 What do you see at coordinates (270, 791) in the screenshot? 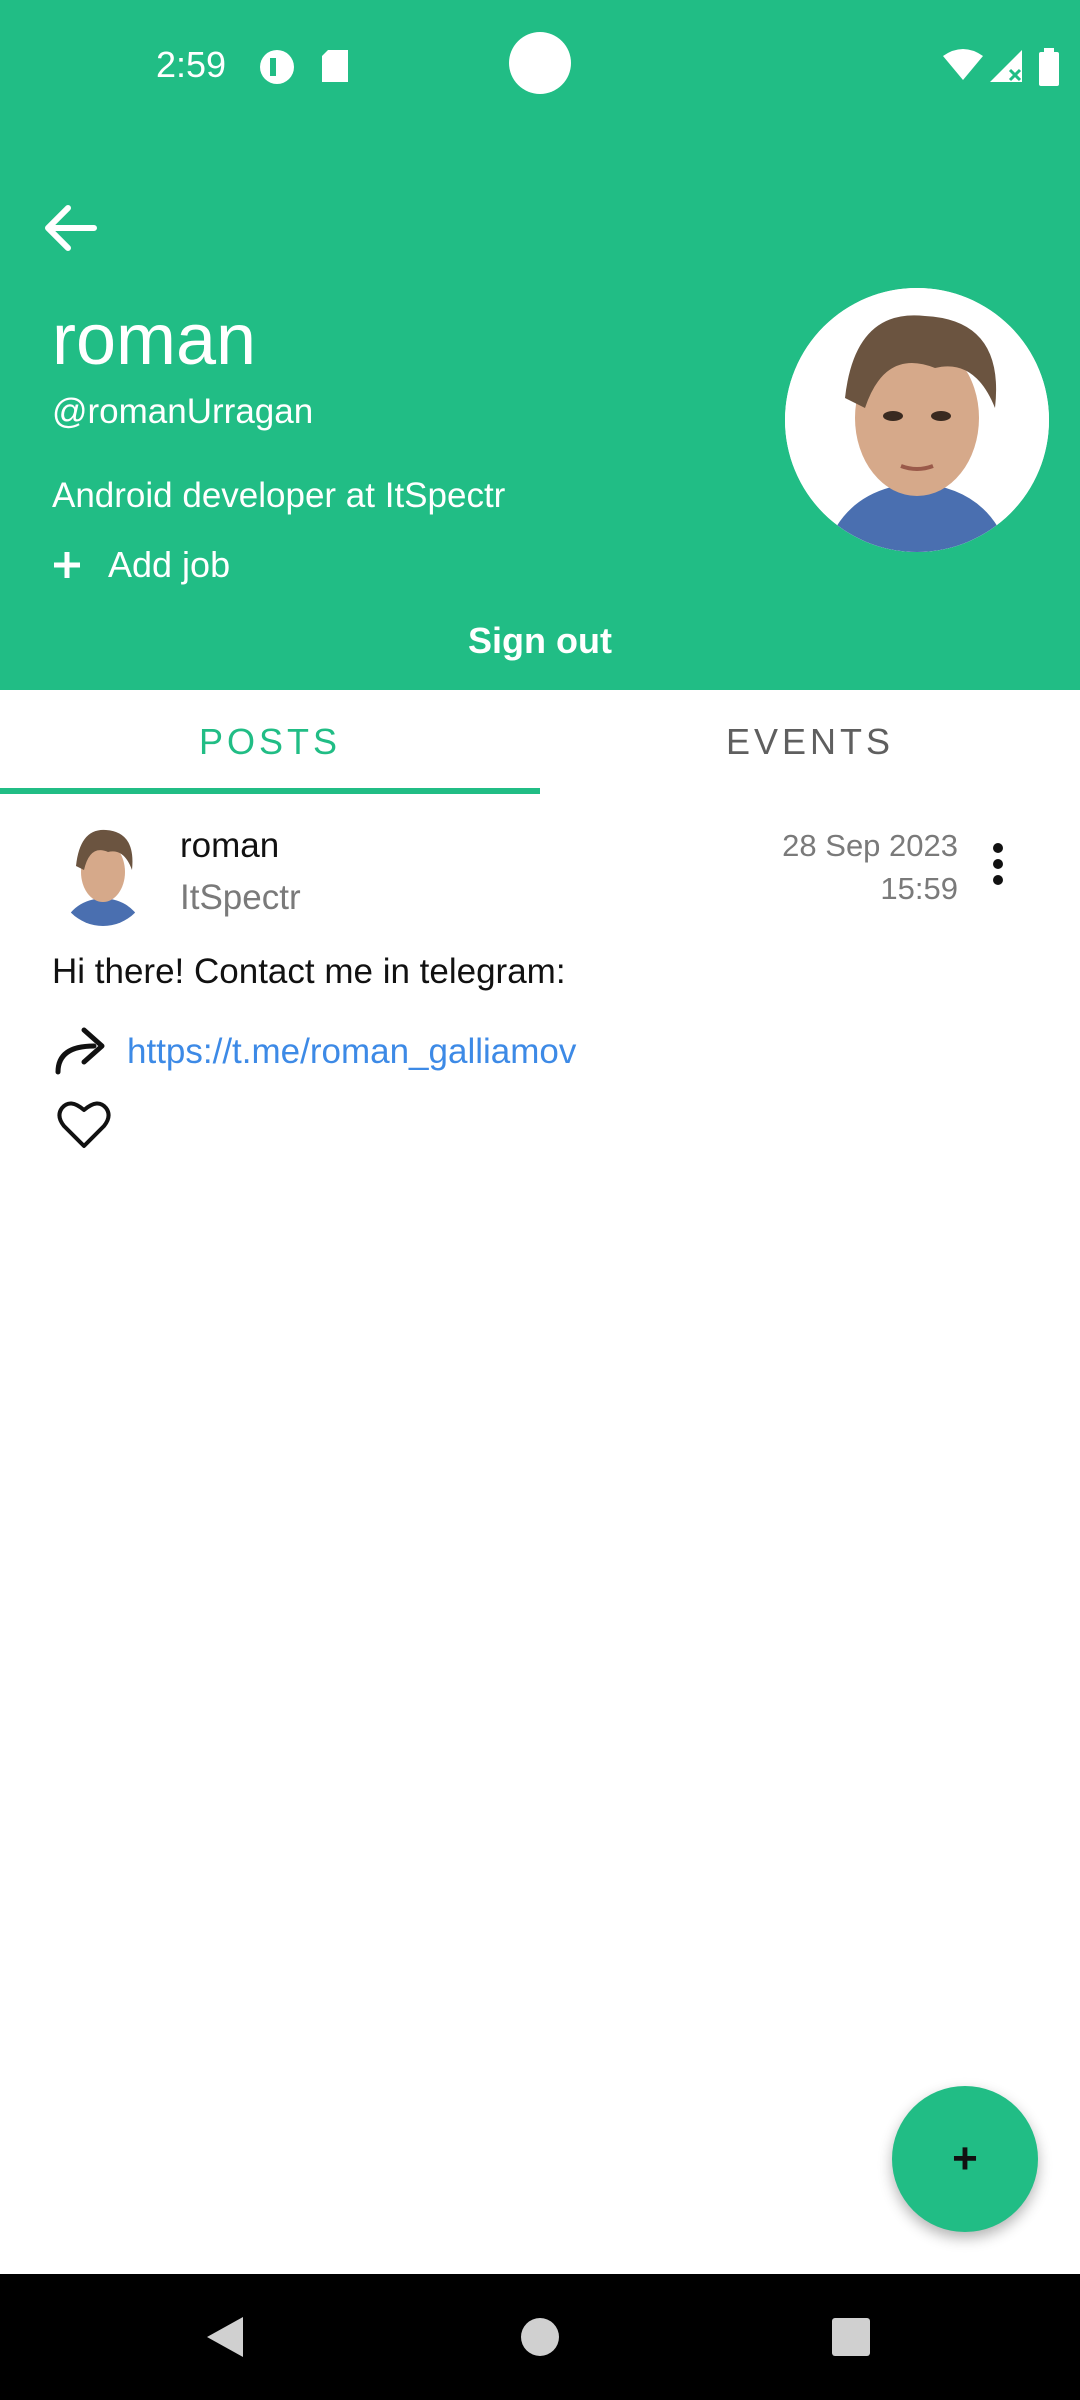
I see `tab-indicator` at bounding box center [270, 791].